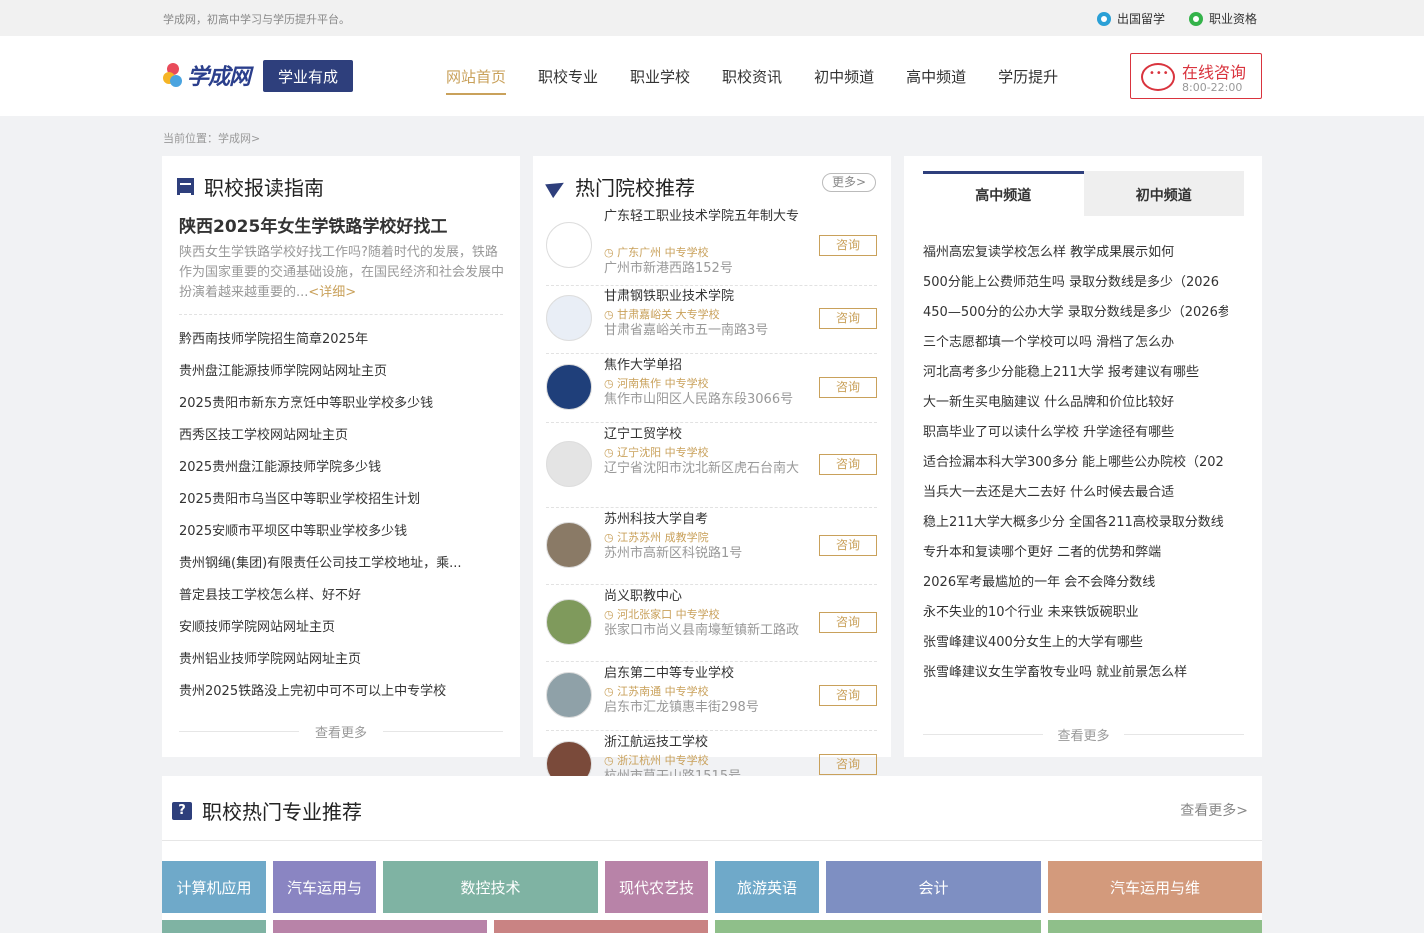 The width and height of the screenshot is (1424, 933). I want to click on list-item: 黔西南技师学院招生简章2025年, so click(320, 346).